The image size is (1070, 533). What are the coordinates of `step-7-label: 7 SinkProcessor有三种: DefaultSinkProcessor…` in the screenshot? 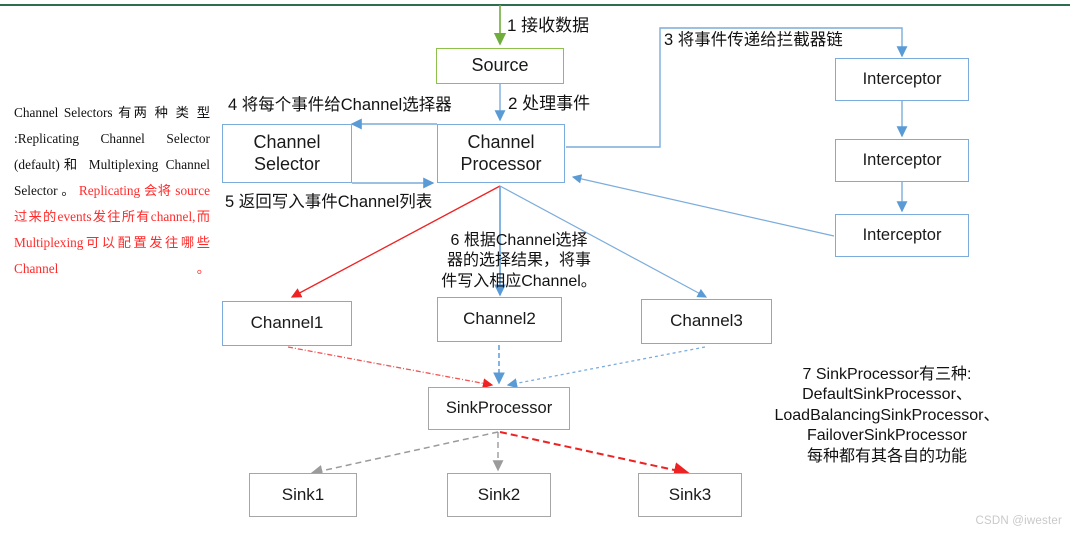 It's located at (887, 415).